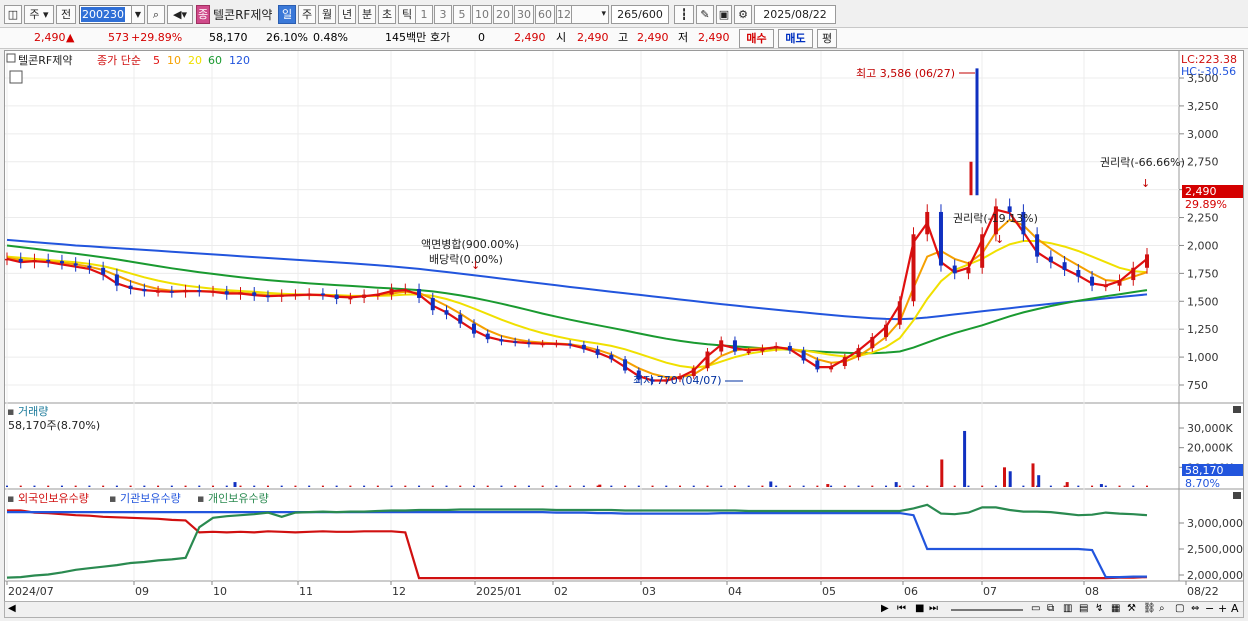 The width and height of the screenshot is (1248, 621). I want to click on indicator-icon: ↯, so click(1099, 608).